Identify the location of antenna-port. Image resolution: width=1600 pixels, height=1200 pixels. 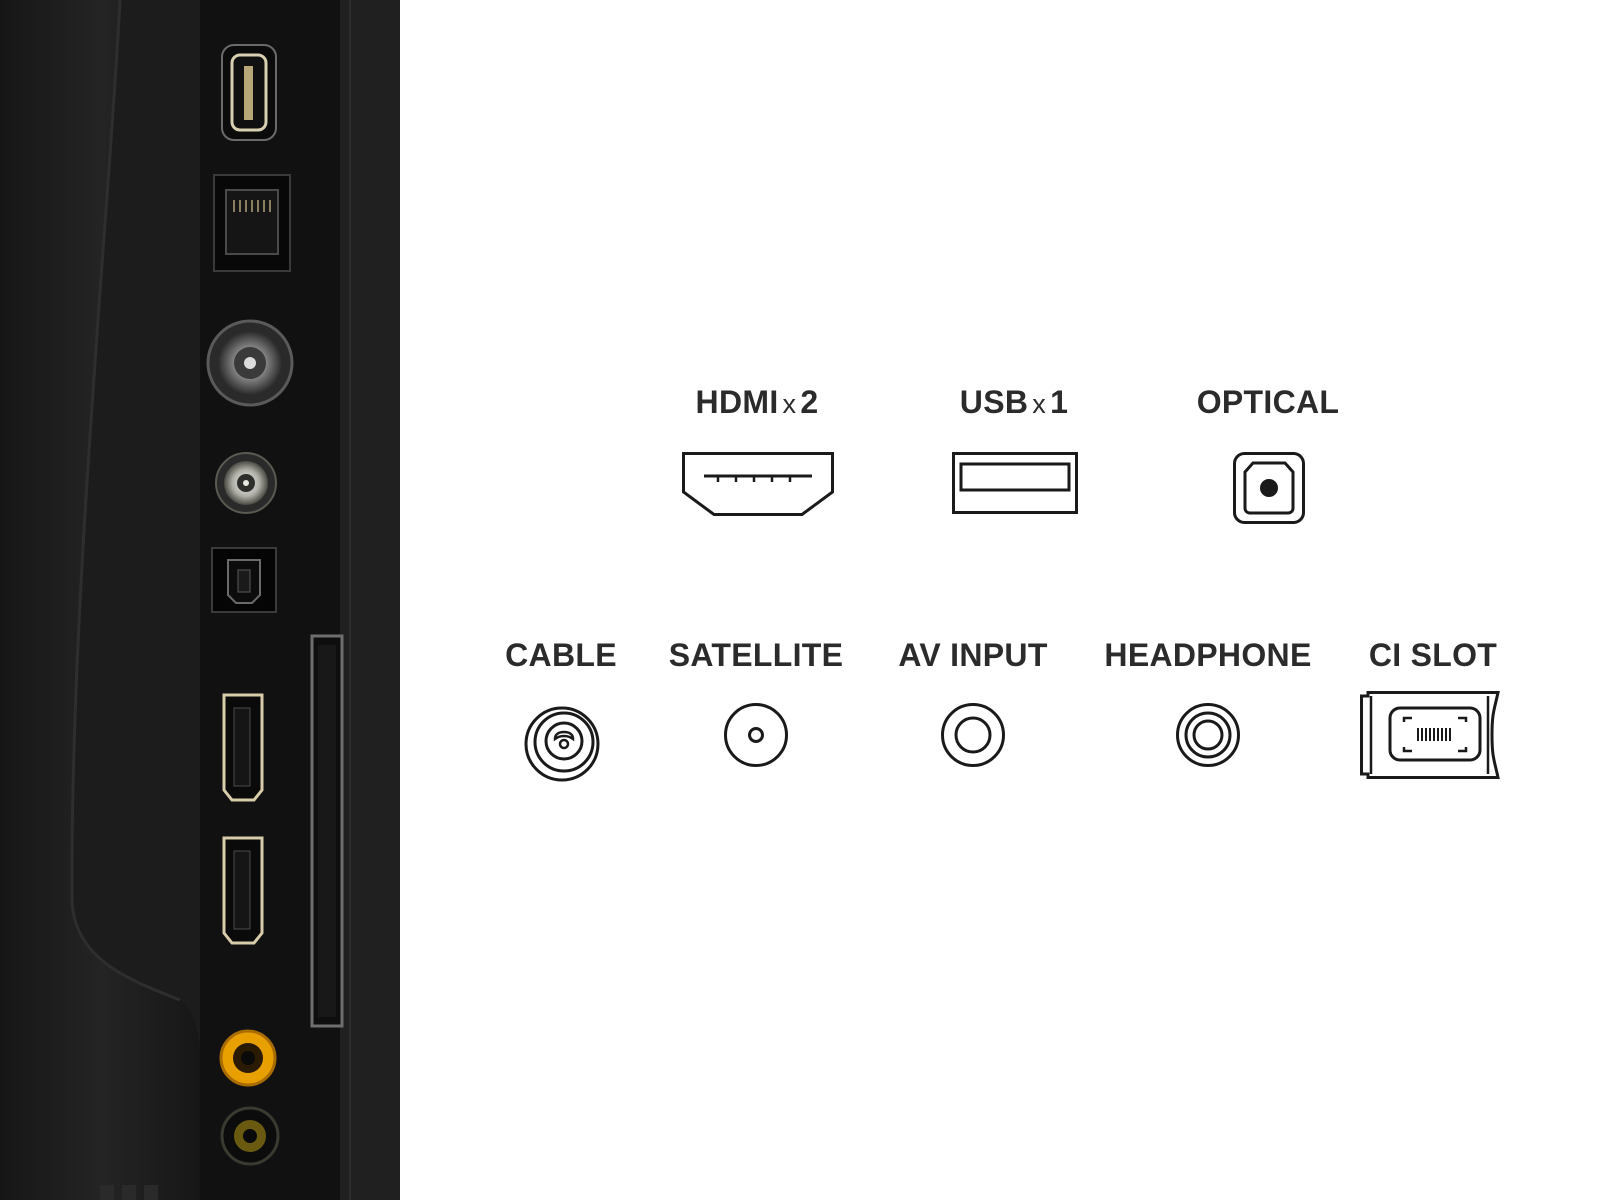
(250, 363).